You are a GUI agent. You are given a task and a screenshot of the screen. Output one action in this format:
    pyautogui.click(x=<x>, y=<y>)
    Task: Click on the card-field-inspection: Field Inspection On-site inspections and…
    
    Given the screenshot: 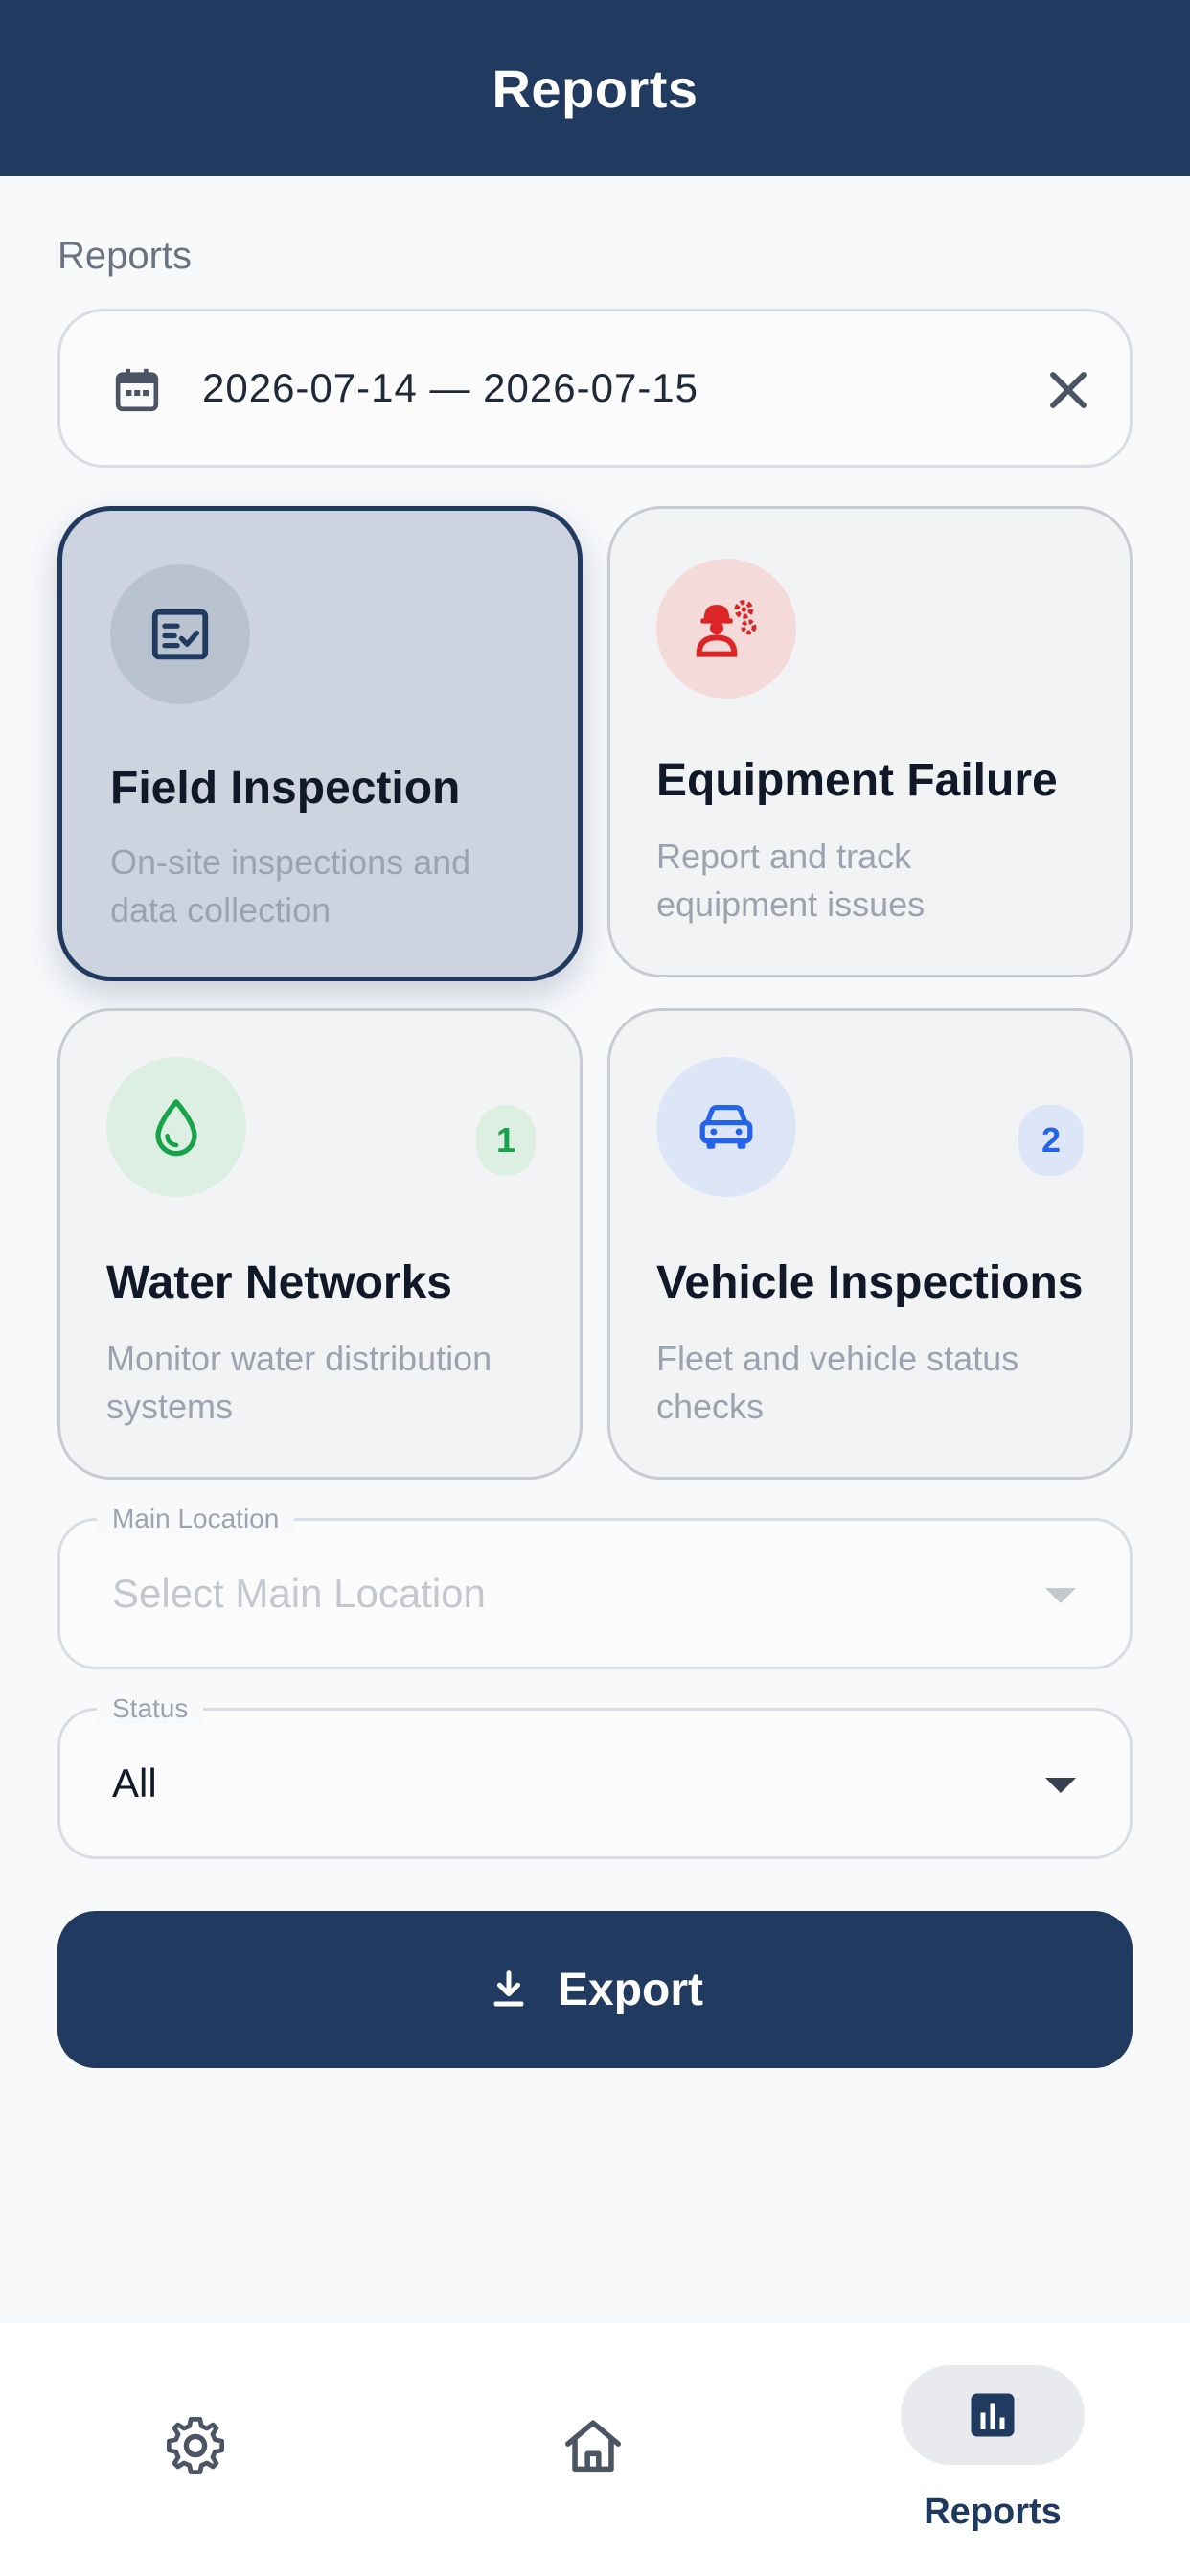 What is the action you would take?
    pyautogui.click(x=320, y=743)
    